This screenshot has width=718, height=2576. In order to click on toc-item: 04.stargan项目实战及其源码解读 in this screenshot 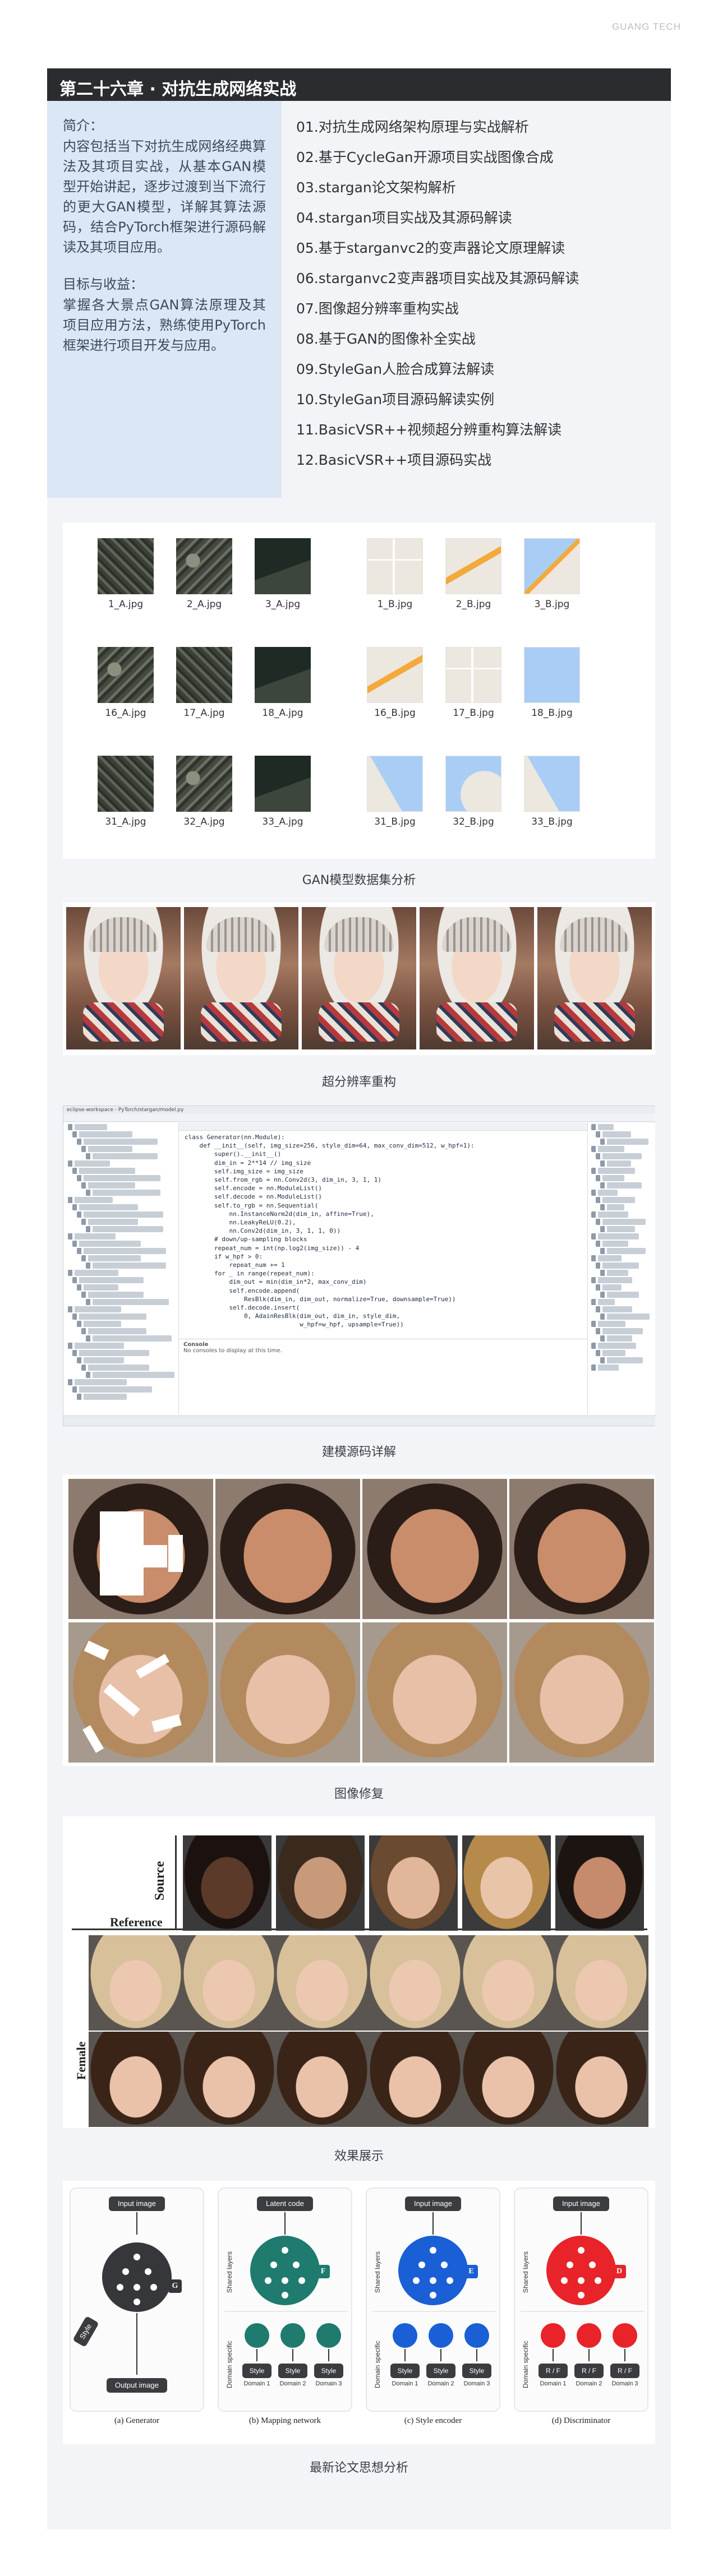, I will do `click(481, 218)`.